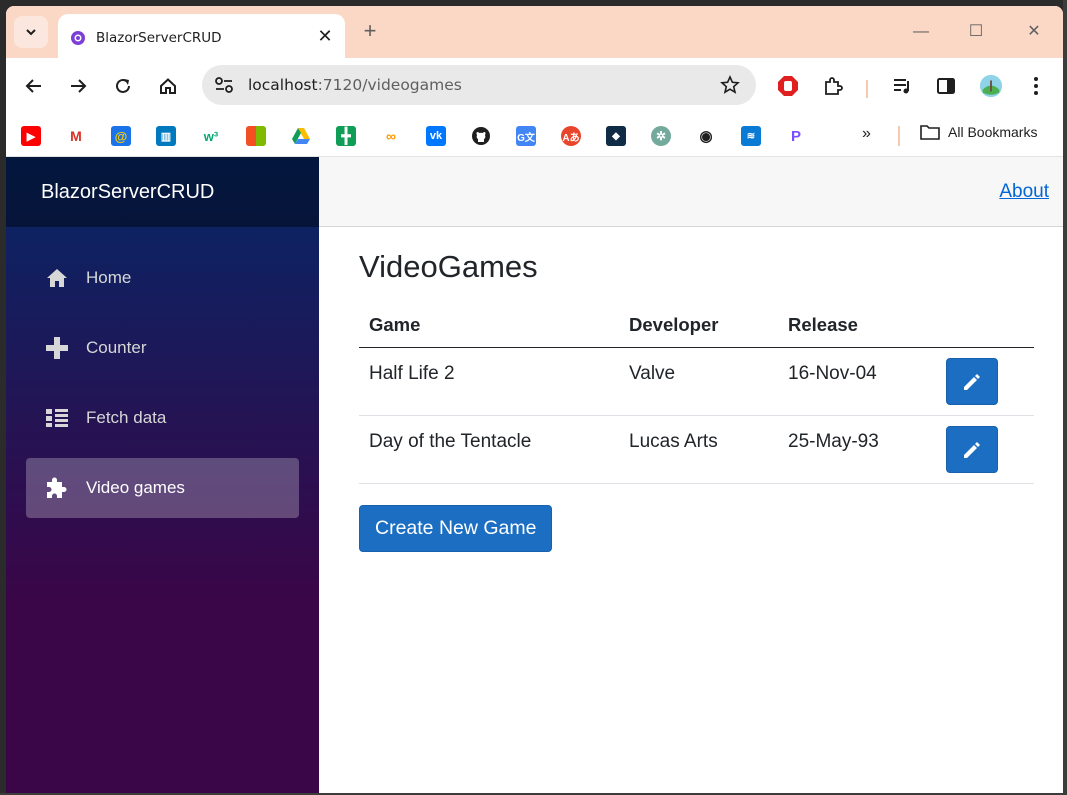 The height and width of the screenshot is (795, 1067). Describe the element at coordinates (571, 136) in the screenshot. I see `translator-icon: Aあ` at that location.